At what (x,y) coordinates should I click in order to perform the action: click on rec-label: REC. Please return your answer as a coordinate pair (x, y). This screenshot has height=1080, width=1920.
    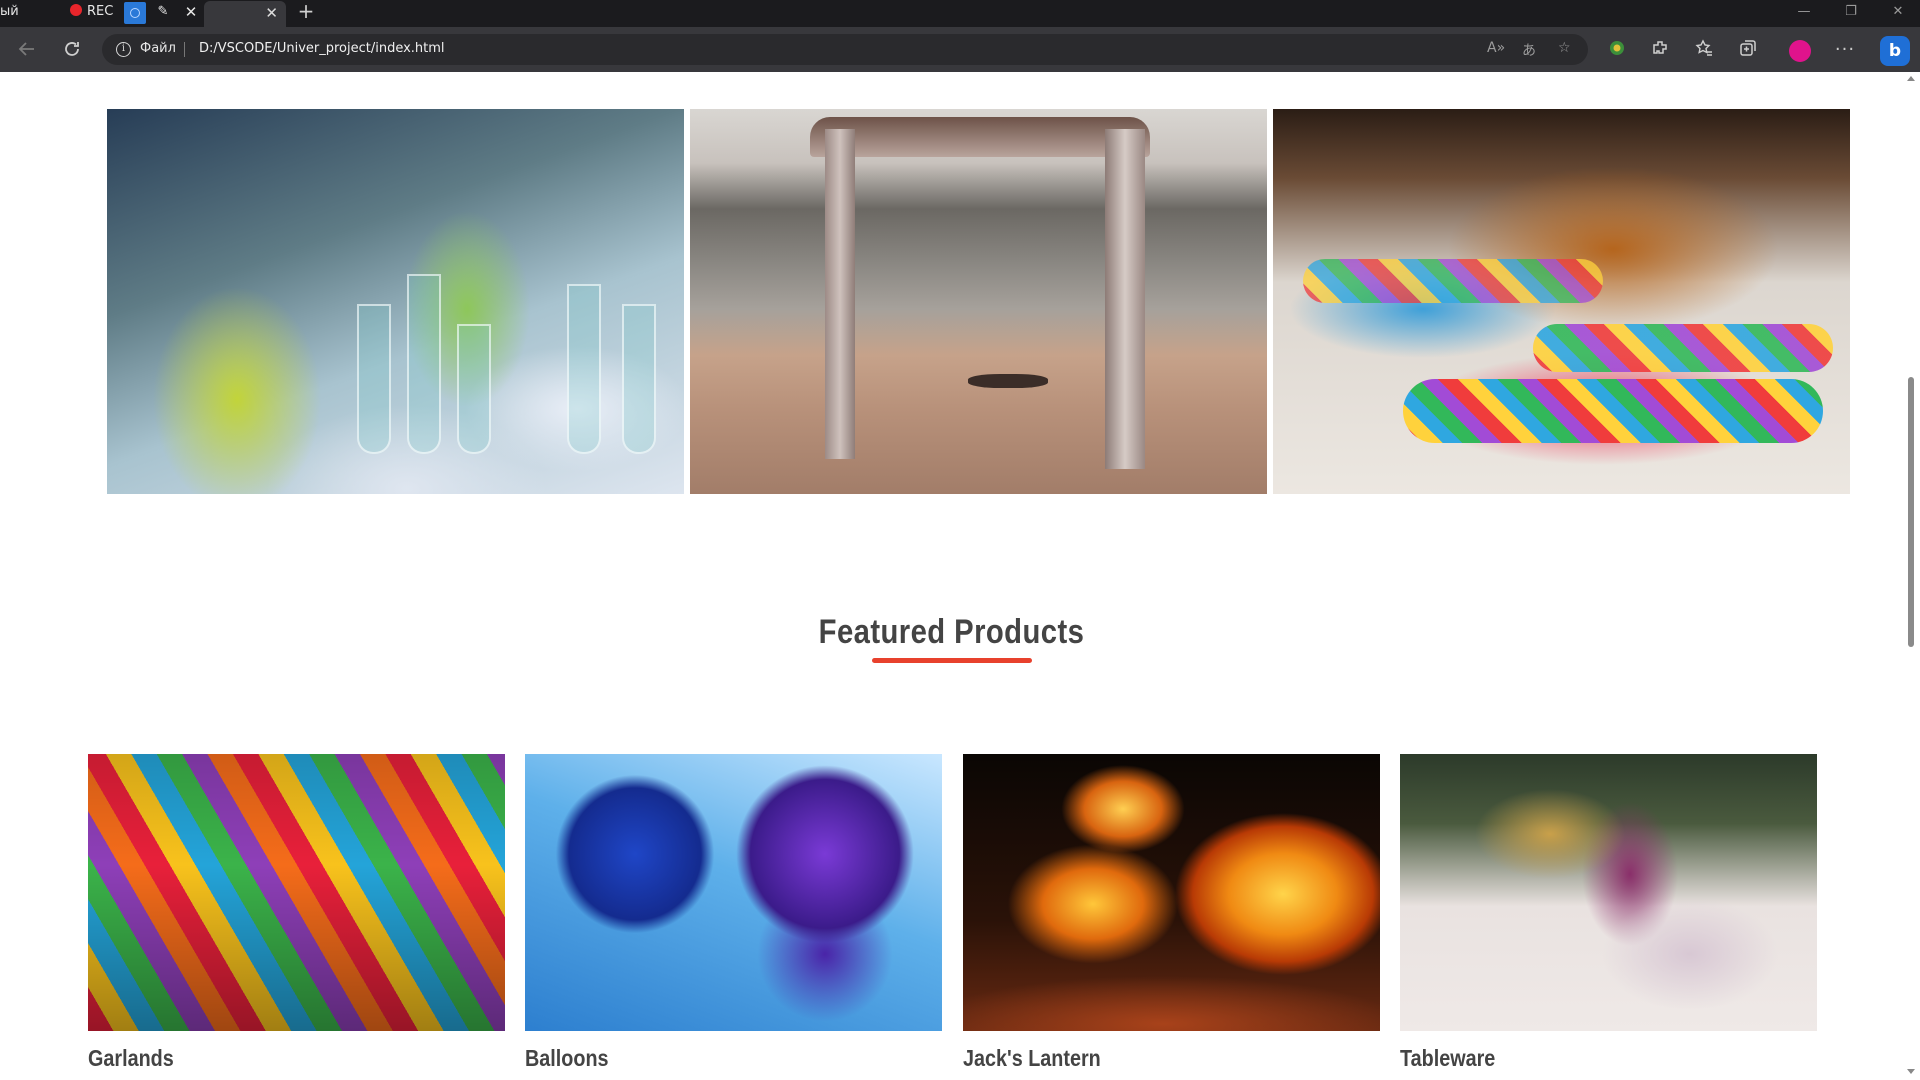
    Looking at the image, I should click on (100, 11).